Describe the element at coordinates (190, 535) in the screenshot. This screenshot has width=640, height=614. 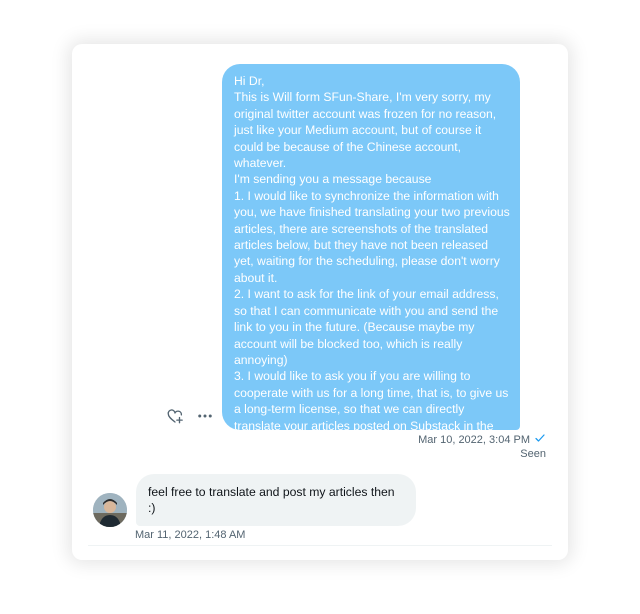
I see `received-timestamp: Mar 11, 2022, 1:48 AM` at that location.